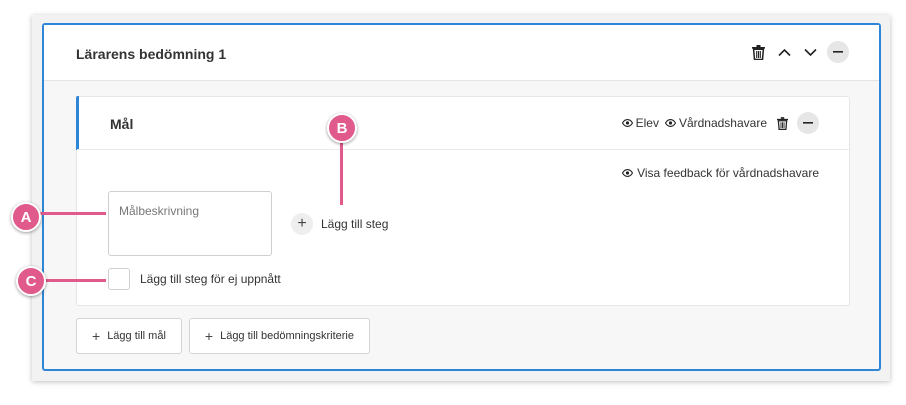 The height and width of the screenshot is (405, 906). What do you see at coordinates (136, 336) in the screenshot?
I see `add-goal-label: Lägg till mål` at bounding box center [136, 336].